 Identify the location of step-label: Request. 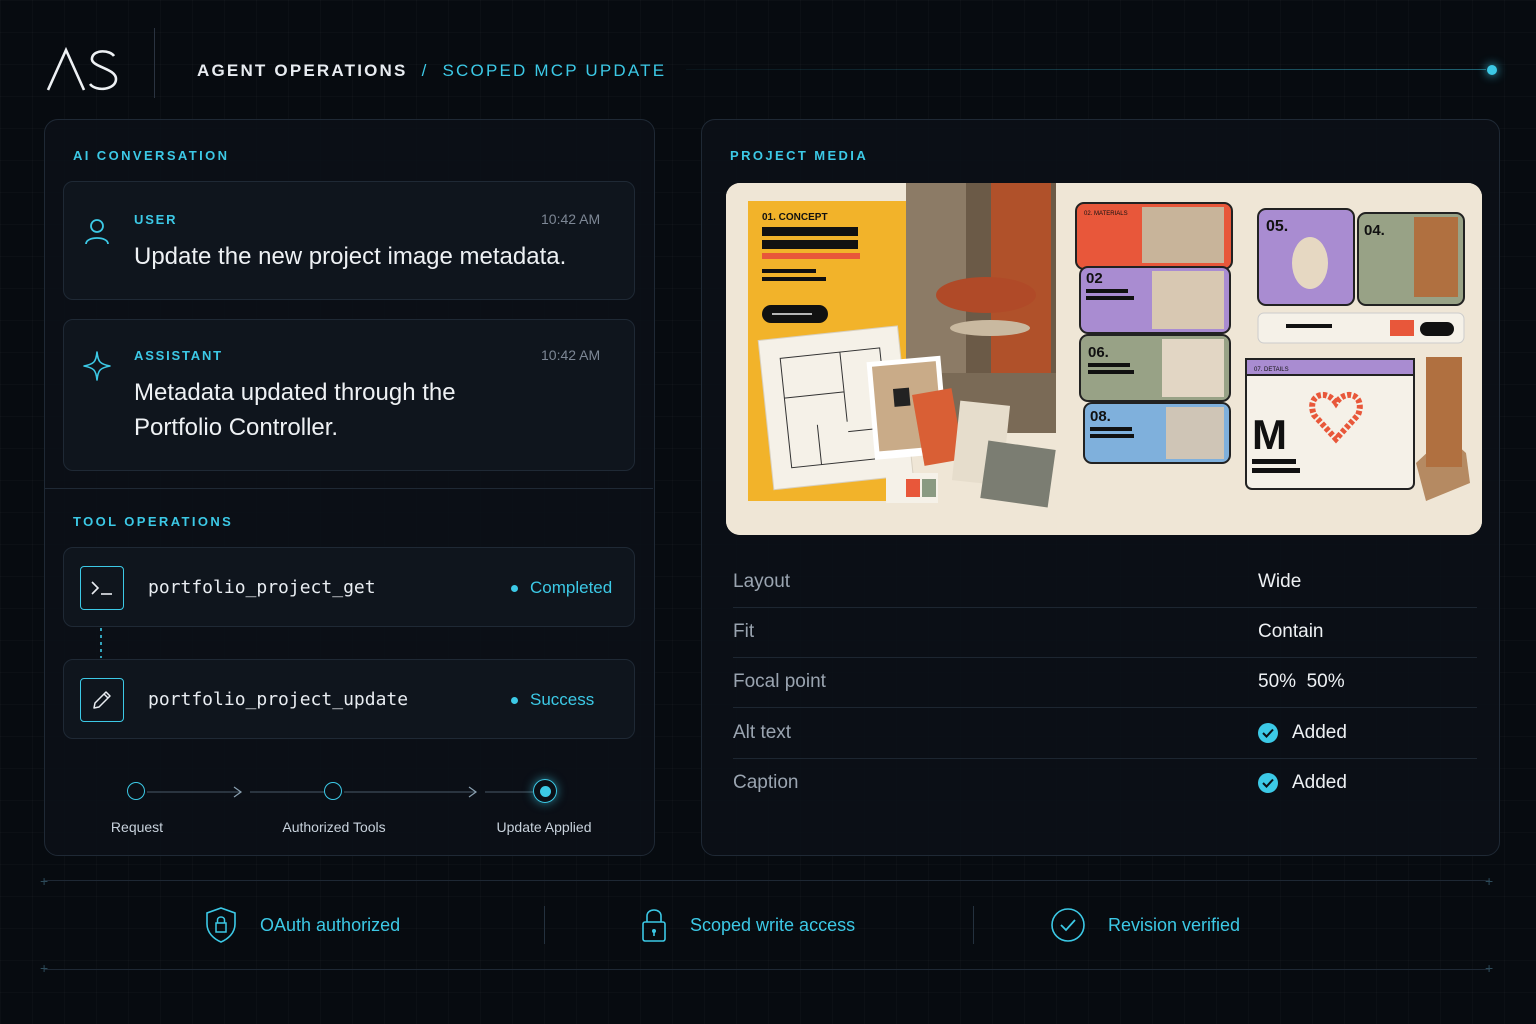
(137, 827).